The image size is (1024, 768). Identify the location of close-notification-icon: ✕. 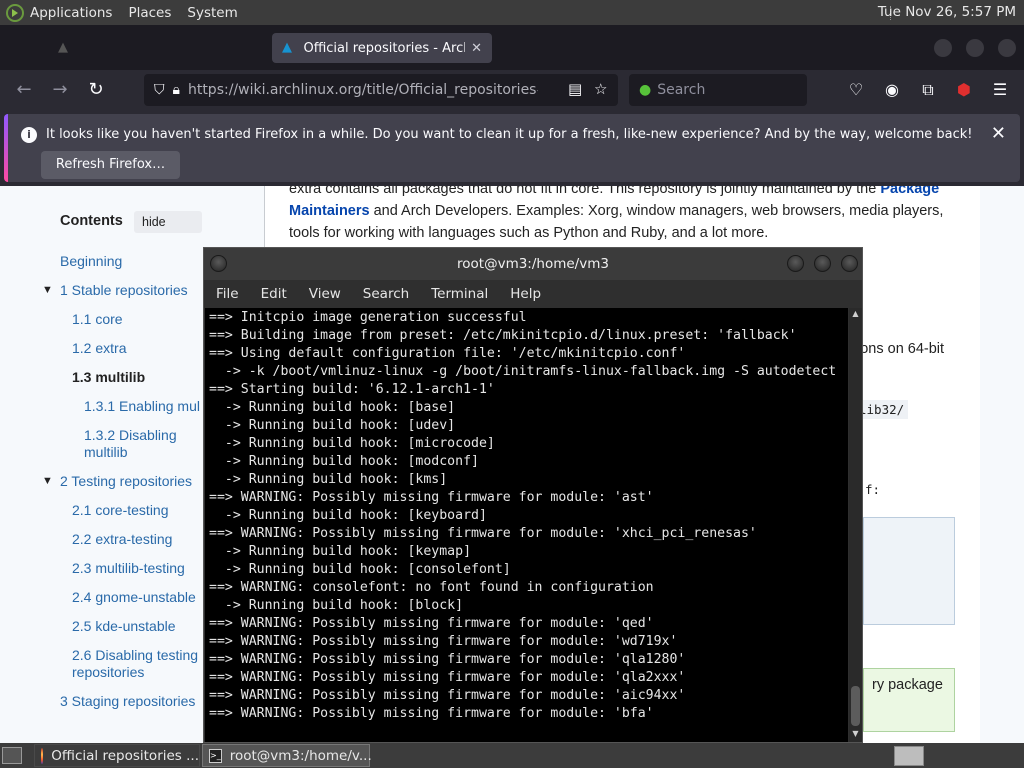
(998, 133).